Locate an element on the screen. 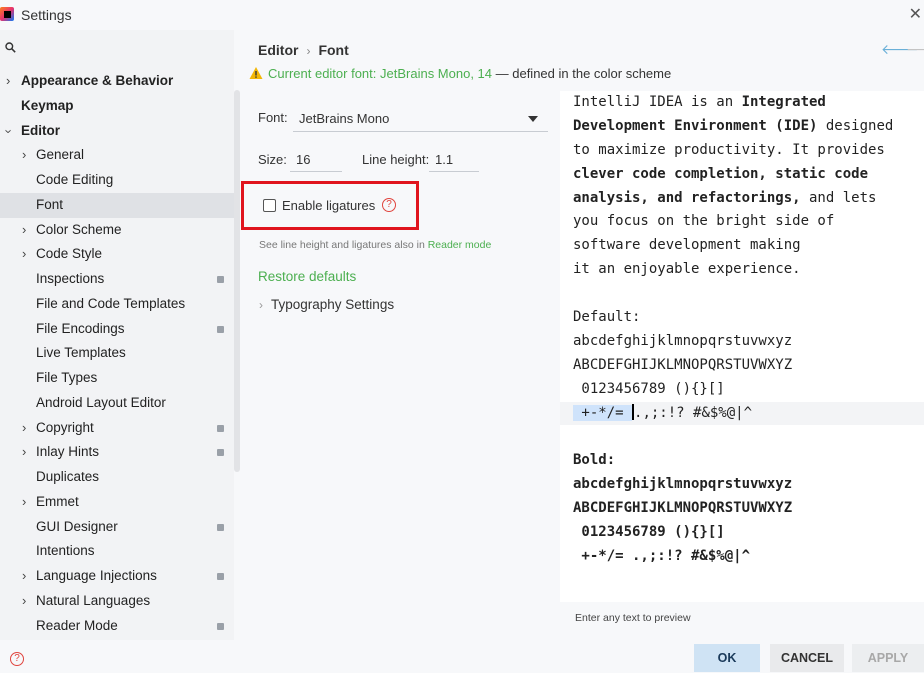 The width and height of the screenshot is (924, 673). sidebar-item-label: Live Templates is located at coordinates (81, 353).